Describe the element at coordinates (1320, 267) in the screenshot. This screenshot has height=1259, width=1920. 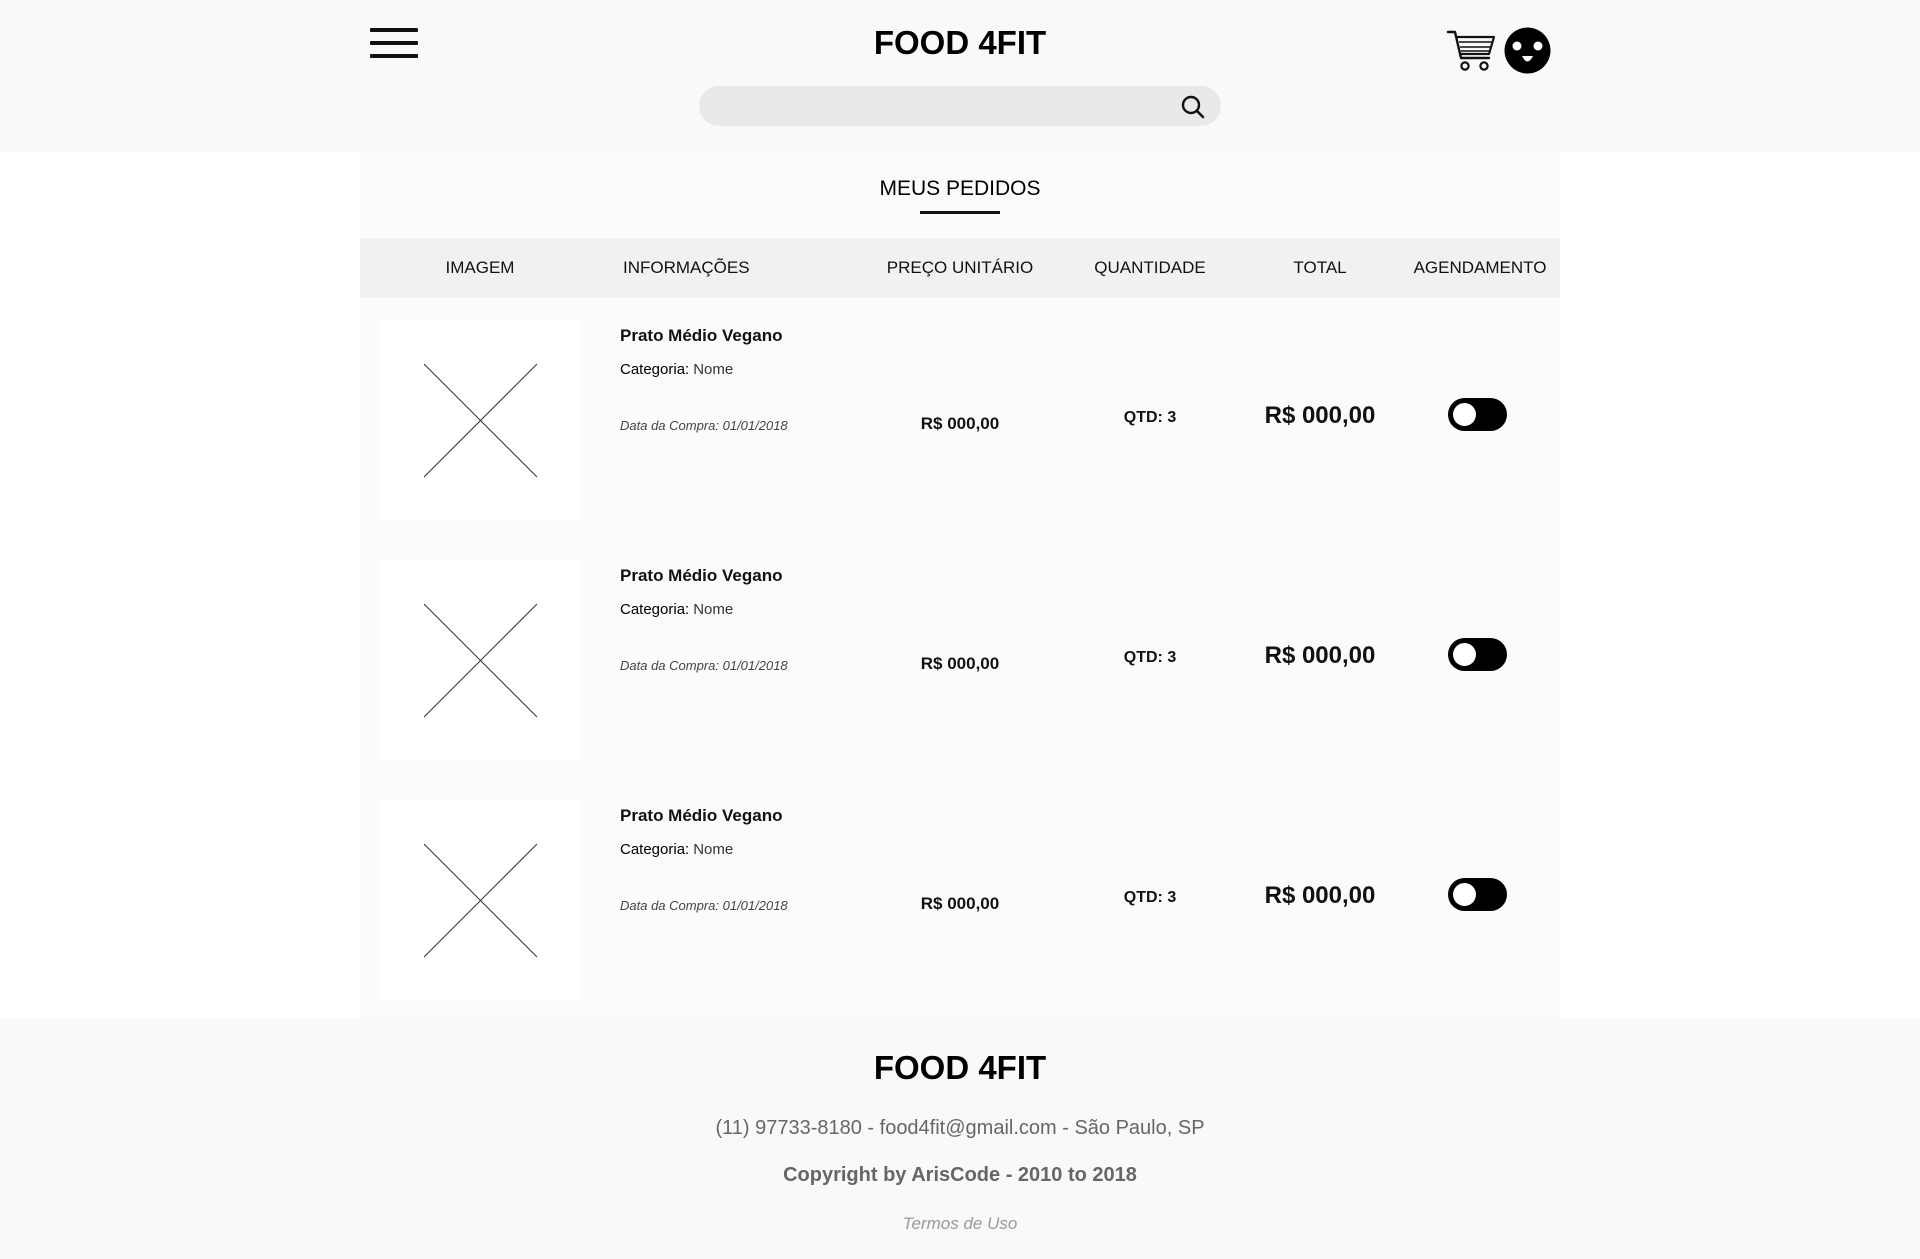
I see `column-header-total: TOTAL` at that location.